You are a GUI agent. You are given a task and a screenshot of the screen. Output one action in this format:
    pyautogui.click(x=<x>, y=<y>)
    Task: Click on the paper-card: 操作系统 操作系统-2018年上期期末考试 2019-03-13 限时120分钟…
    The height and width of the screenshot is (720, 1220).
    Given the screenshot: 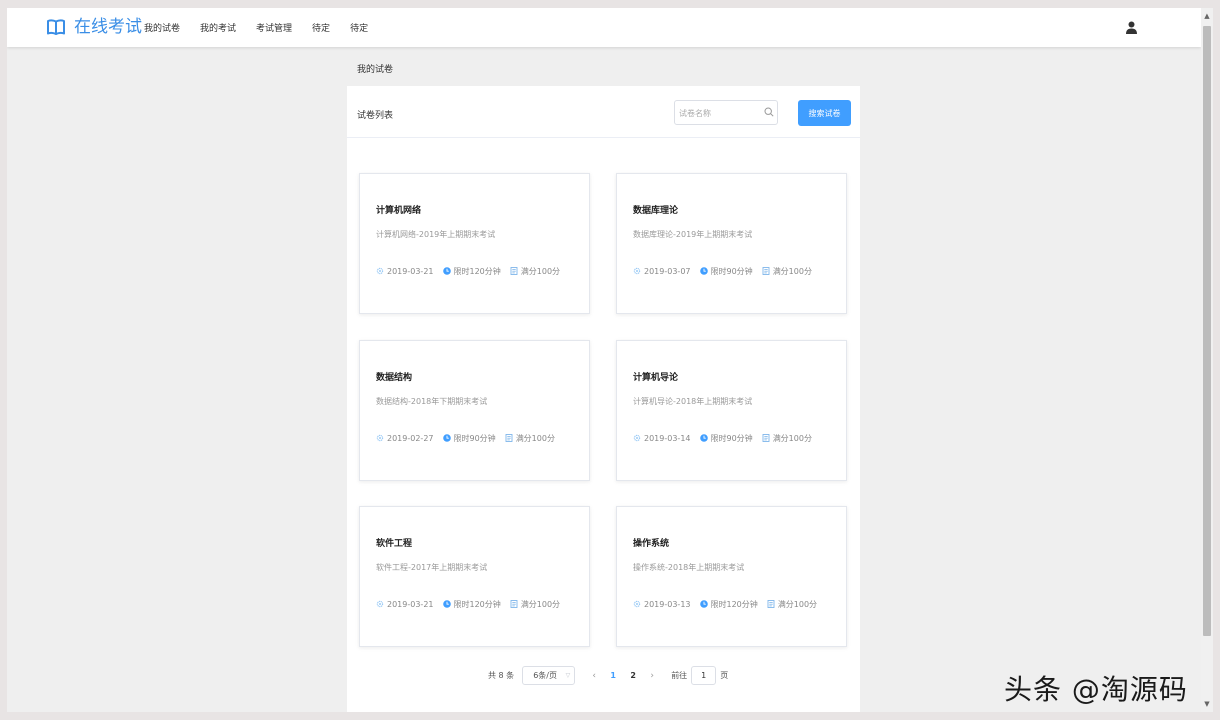 What is the action you would take?
    pyautogui.click(x=731, y=576)
    